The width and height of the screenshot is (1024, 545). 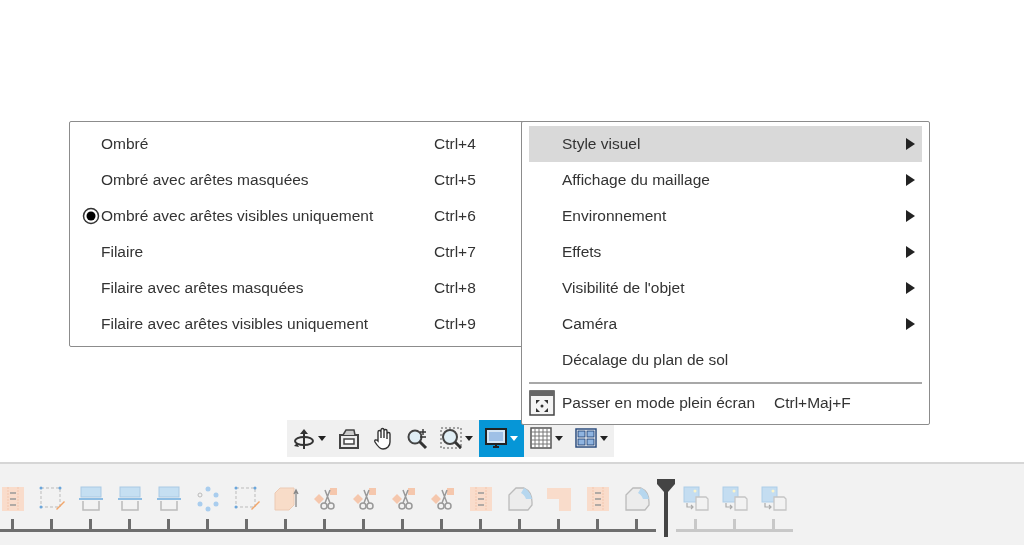 I want to click on timeline-marker, so click(x=666, y=508).